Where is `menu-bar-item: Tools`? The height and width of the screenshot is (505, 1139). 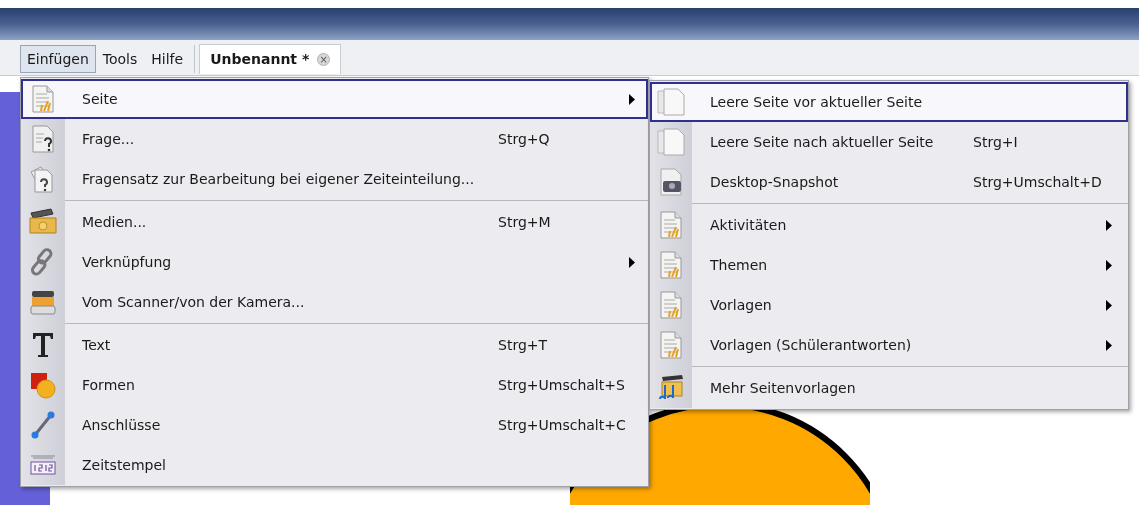 menu-bar-item: Tools is located at coordinates (120, 59).